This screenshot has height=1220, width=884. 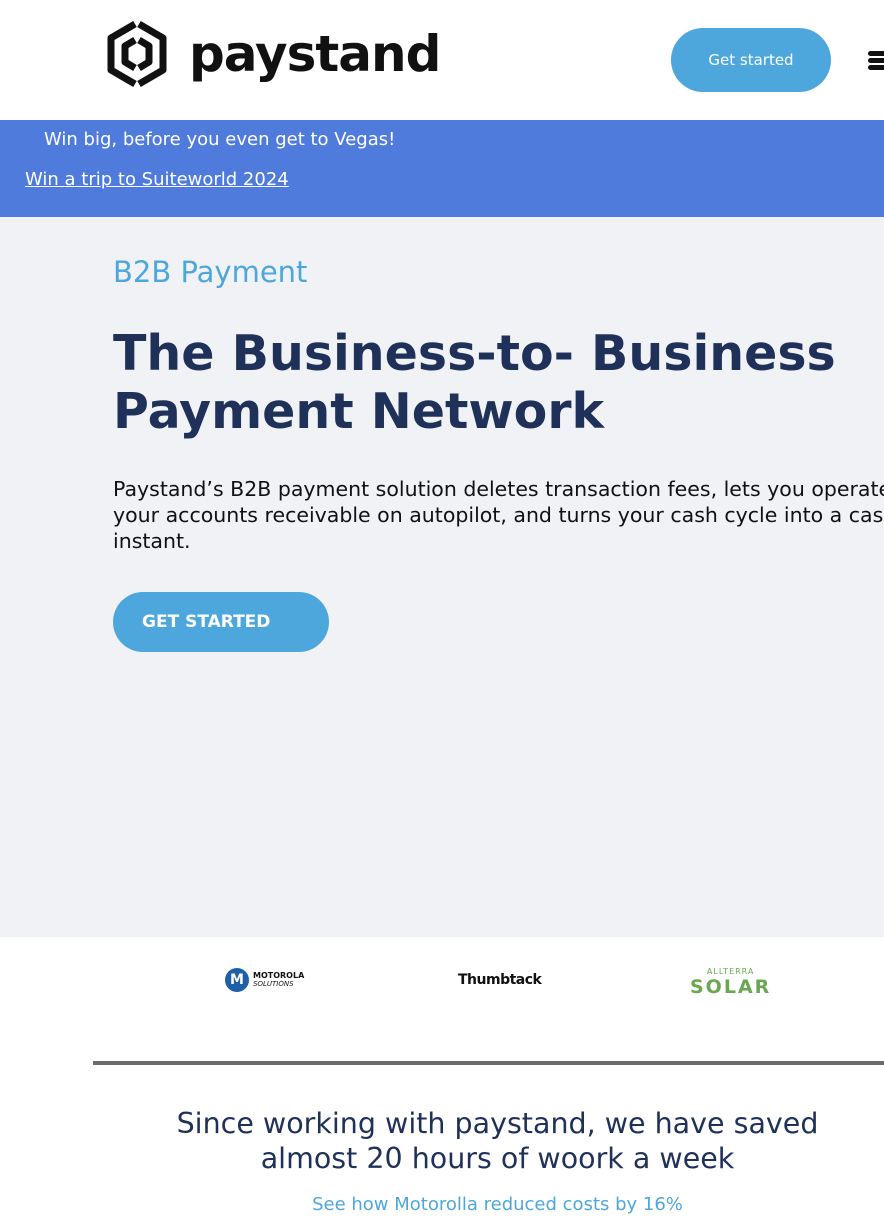 I want to click on testimonial-quote-line: almost 20 hours of woork a week, so click(x=497, y=1158).